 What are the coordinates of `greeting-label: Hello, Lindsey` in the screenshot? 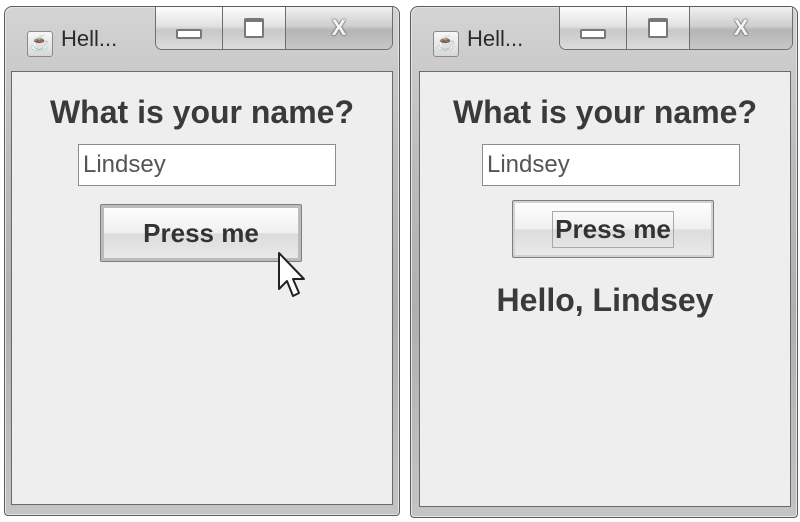 It's located at (605, 300).